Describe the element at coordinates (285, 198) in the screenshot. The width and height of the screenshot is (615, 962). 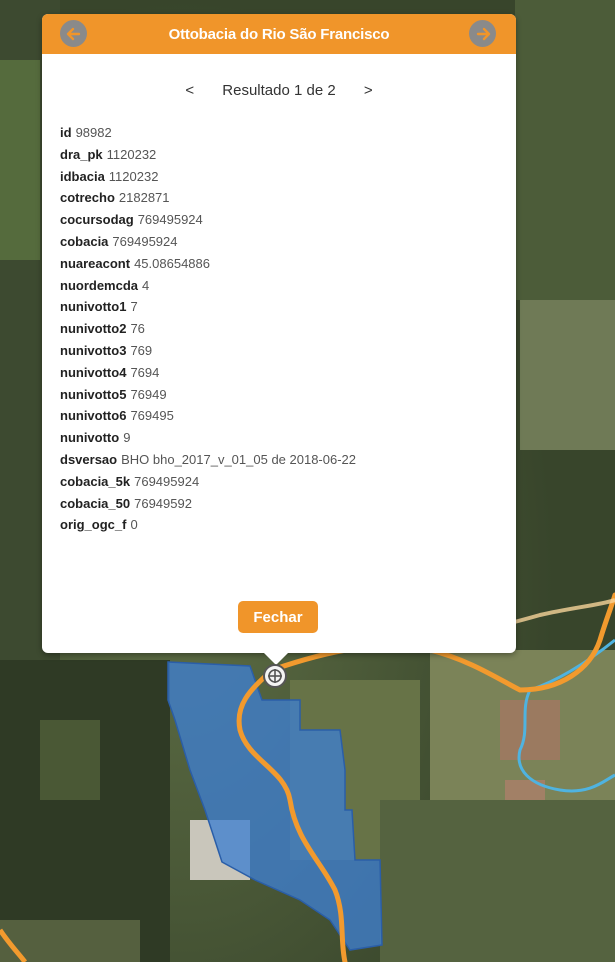
I see `attribute-row: cotrecho 2182871` at that location.